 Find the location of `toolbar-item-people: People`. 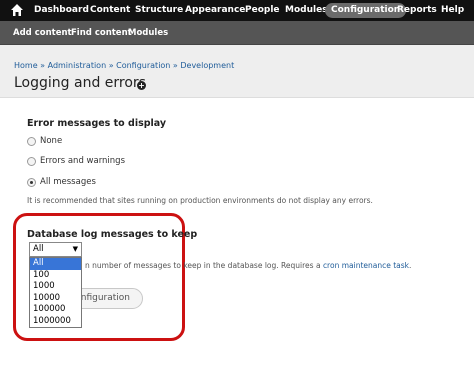

toolbar-item-people: People is located at coordinates (262, 10).